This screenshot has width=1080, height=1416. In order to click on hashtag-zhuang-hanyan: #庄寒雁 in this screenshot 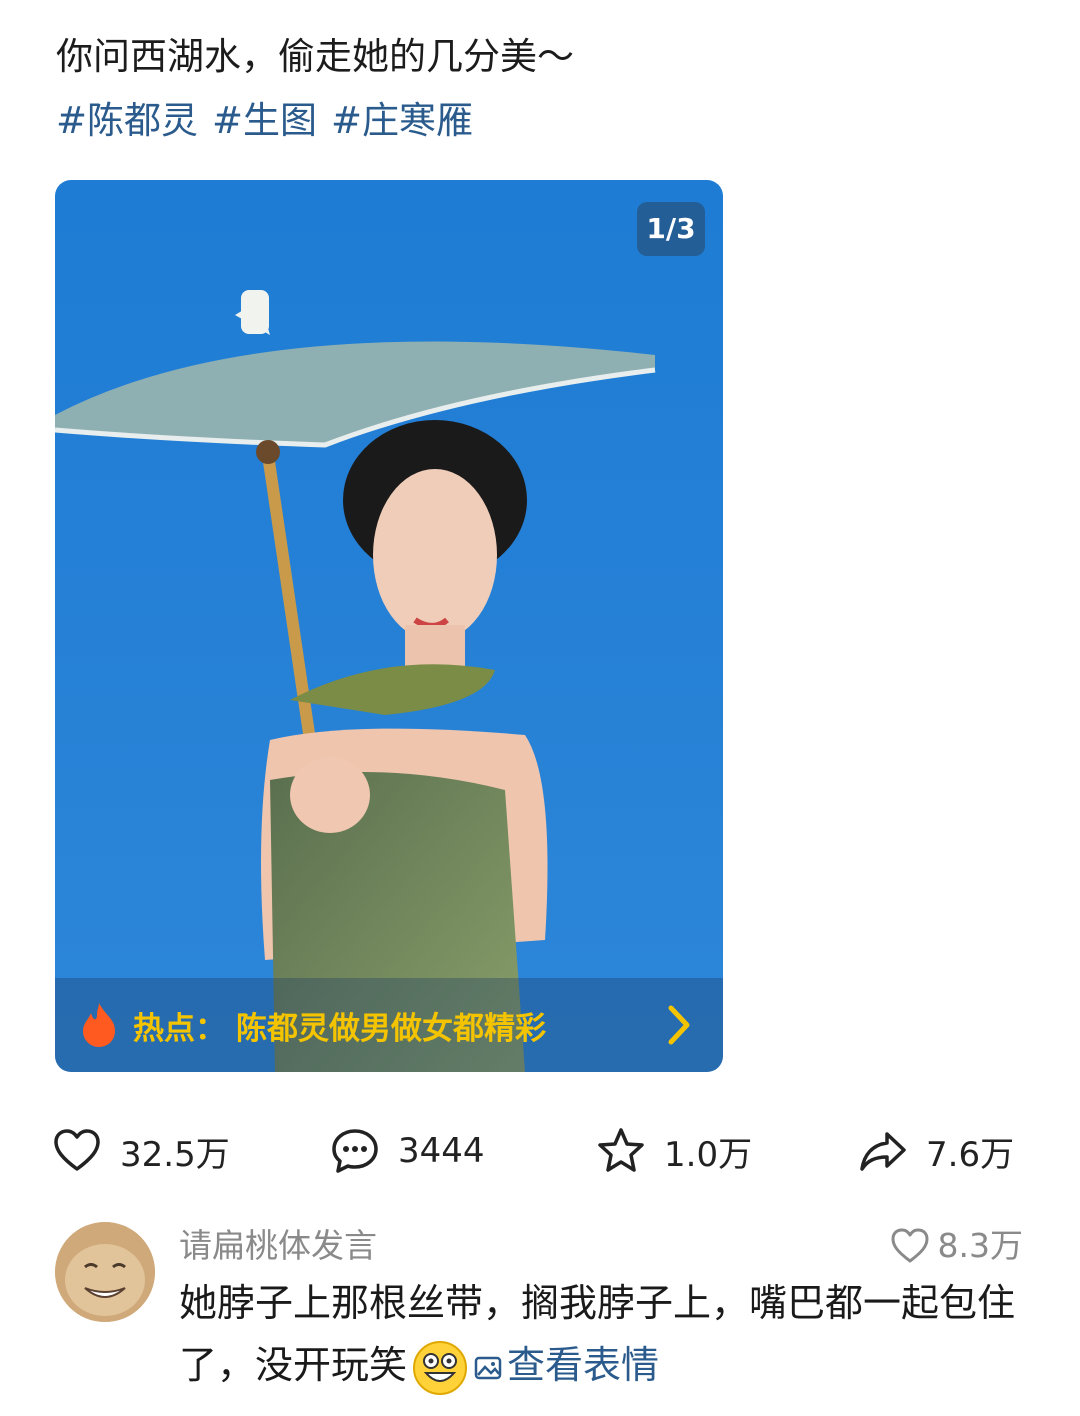, I will do `click(402, 120)`.